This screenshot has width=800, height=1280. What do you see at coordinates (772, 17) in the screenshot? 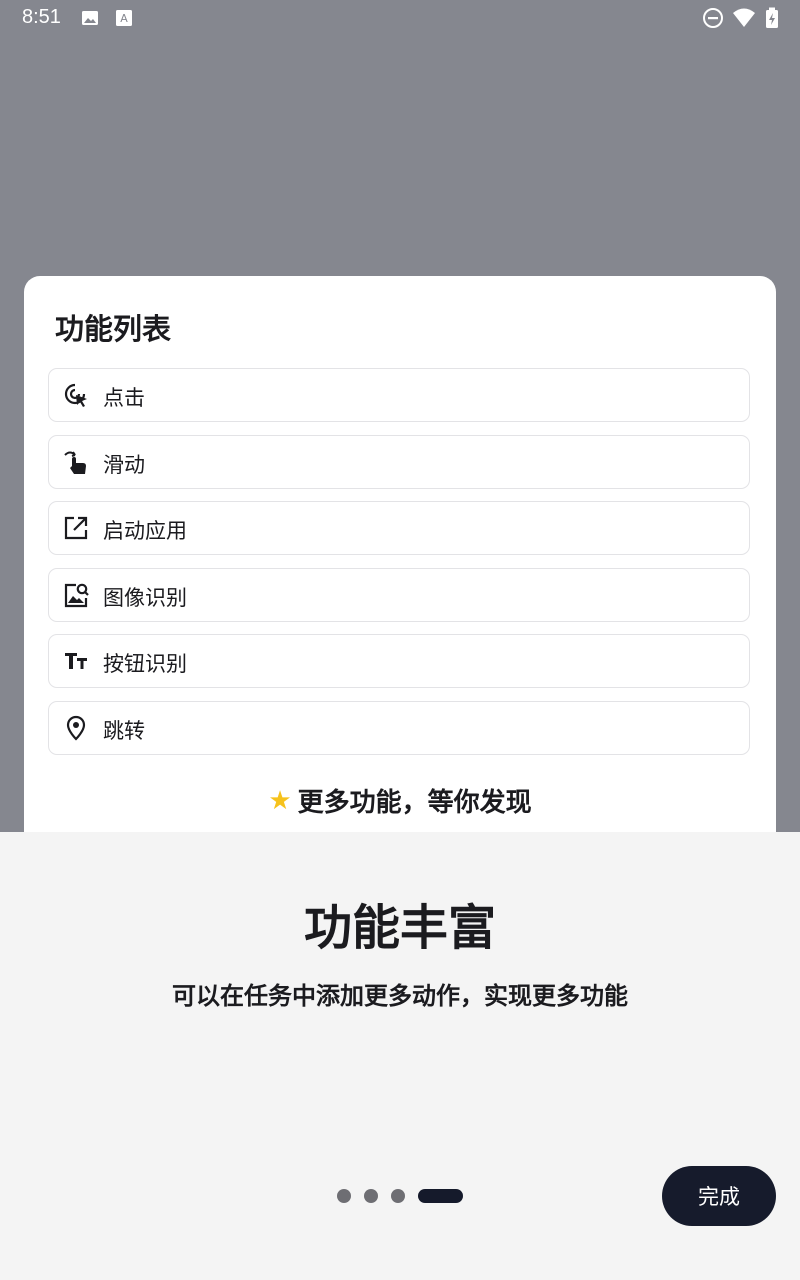
I see `battery-charging-icon` at bounding box center [772, 17].